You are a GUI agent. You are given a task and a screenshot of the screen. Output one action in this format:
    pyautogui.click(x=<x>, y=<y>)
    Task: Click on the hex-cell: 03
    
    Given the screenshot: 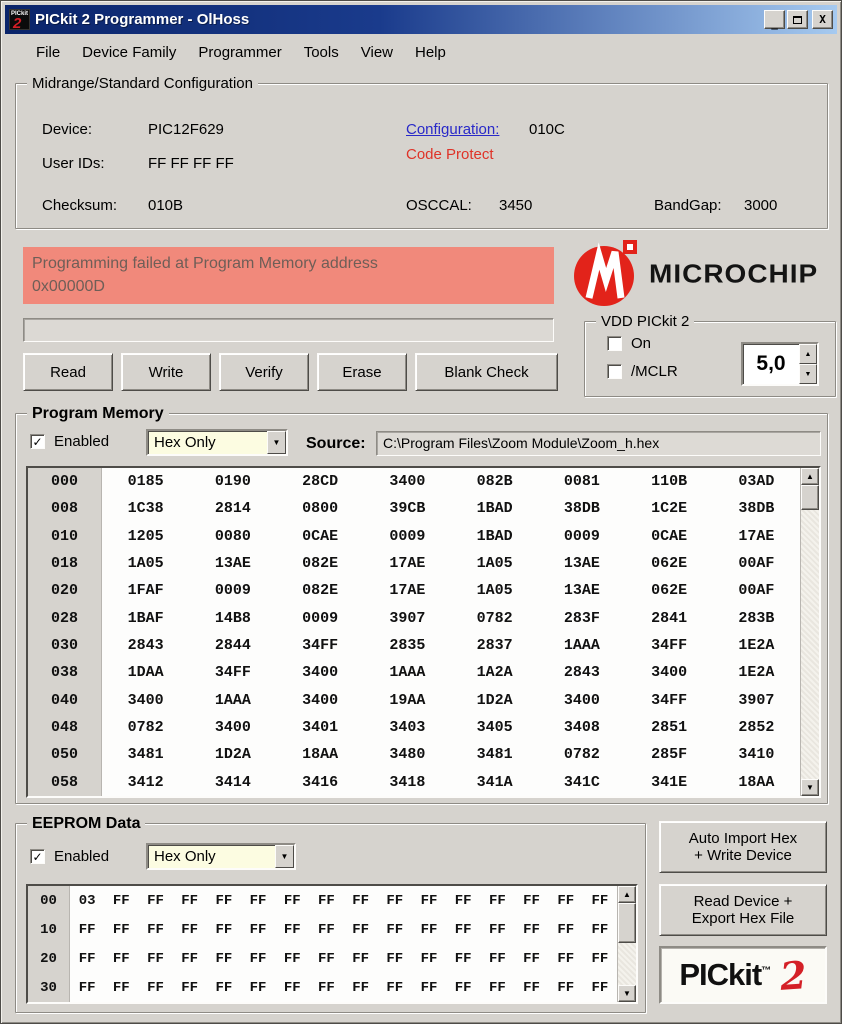 What is the action you would take?
    pyautogui.click(x=87, y=900)
    